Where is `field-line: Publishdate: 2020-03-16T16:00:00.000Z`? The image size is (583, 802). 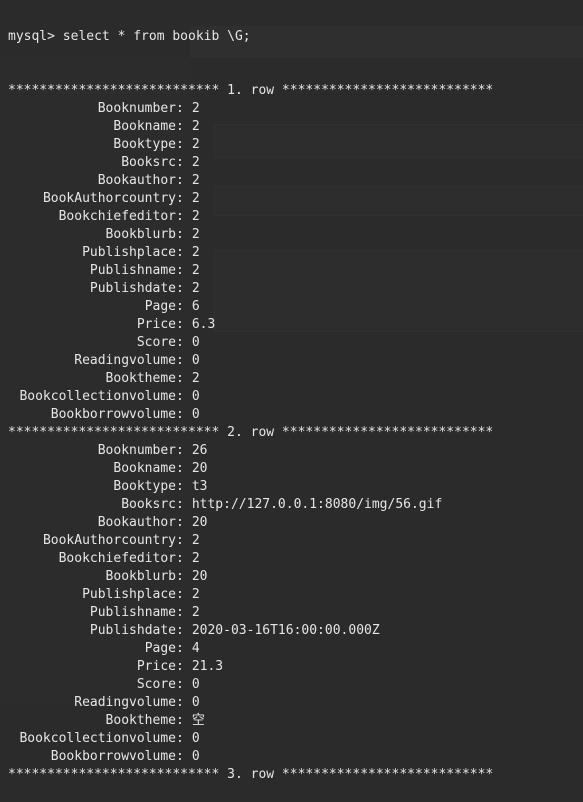 field-line: Publishdate: 2020-03-16T16:00:00.000Z is located at coordinates (295, 631).